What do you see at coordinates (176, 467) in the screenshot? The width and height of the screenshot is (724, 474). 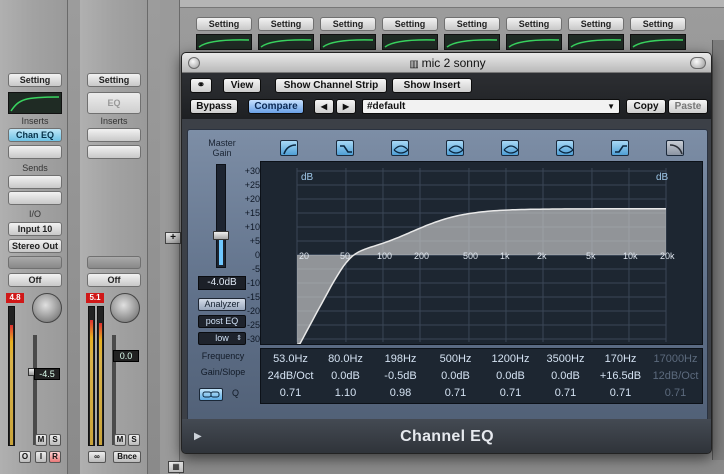 I see `grid-view-icon: ▦` at bounding box center [176, 467].